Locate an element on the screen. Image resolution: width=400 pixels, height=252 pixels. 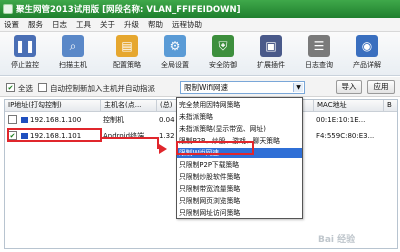
title-bar: 聚生网管2013试用版 [网段名称: VLAN_FFIFEIDOWN] is located at coordinates (200, 9).